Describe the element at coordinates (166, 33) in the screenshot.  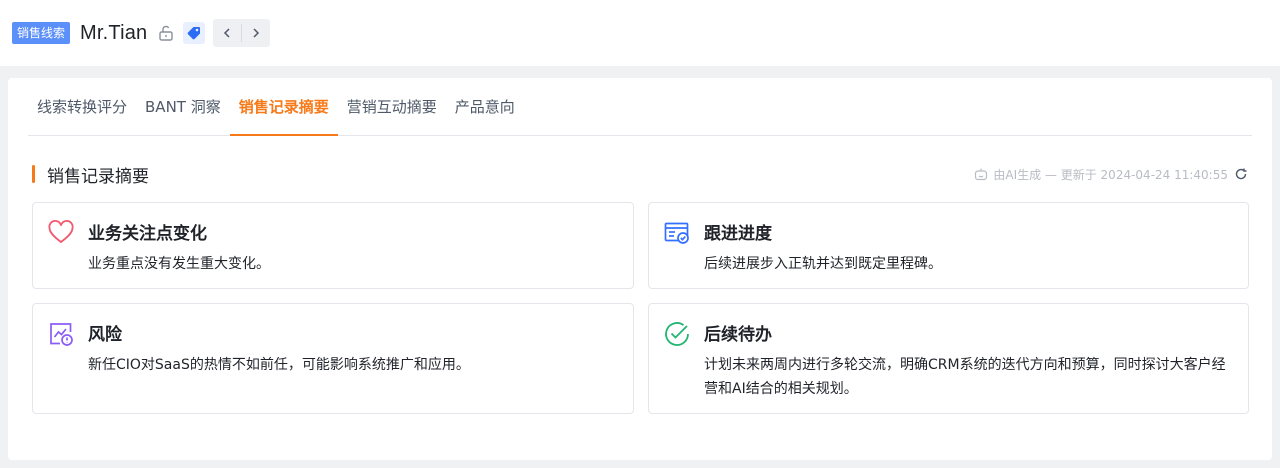
I see `unlock-icon` at that location.